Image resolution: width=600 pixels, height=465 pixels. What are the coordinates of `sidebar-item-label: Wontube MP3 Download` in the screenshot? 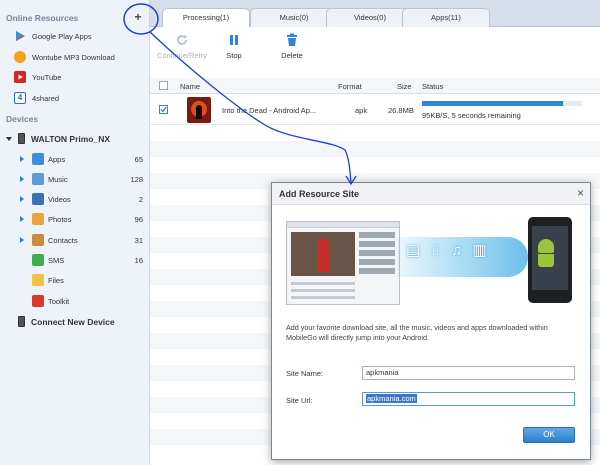 It's located at (73, 57).